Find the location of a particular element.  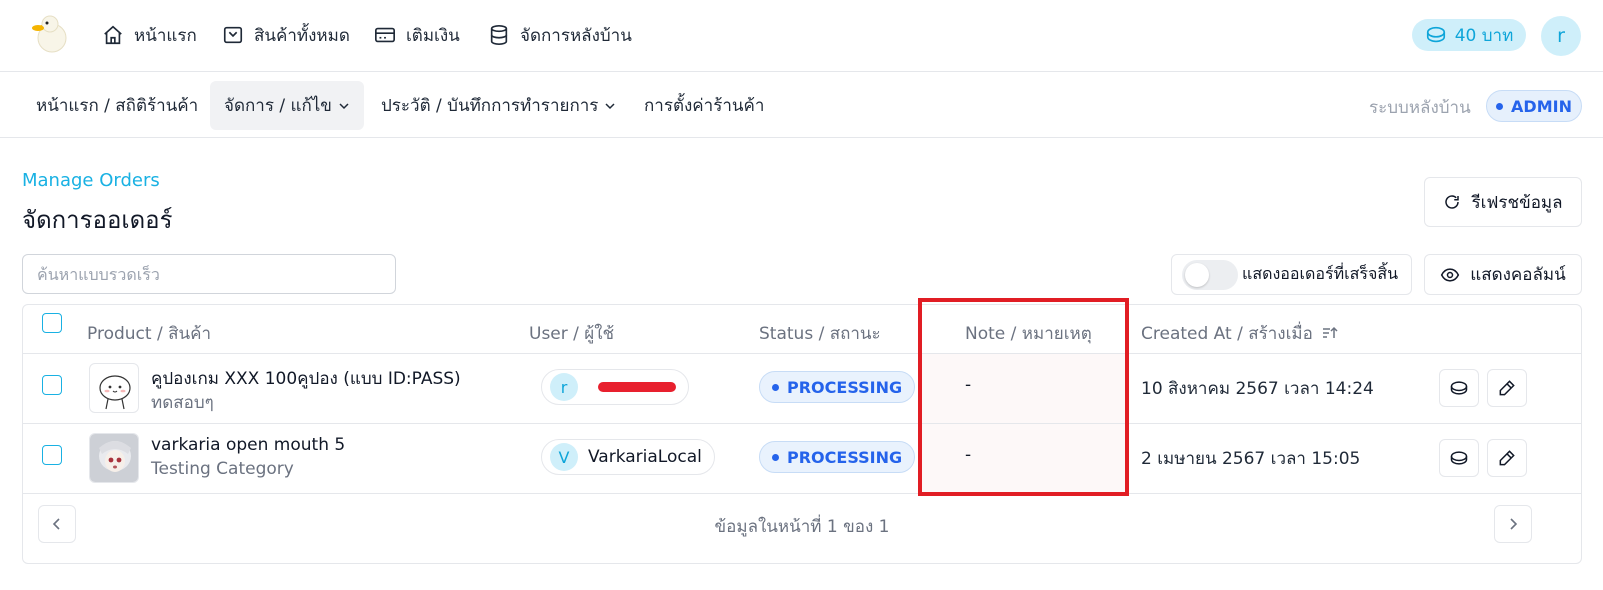

system-label: ระบบหลังบ้าน is located at coordinates (1420, 108).